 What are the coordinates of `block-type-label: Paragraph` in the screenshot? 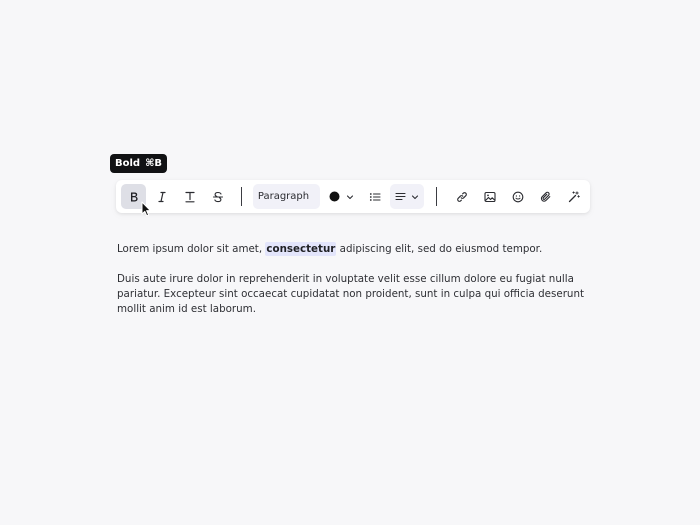 It's located at (283, 196).